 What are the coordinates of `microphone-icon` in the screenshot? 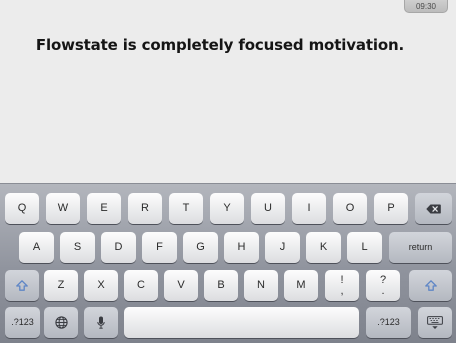 It's located at (101, 322).